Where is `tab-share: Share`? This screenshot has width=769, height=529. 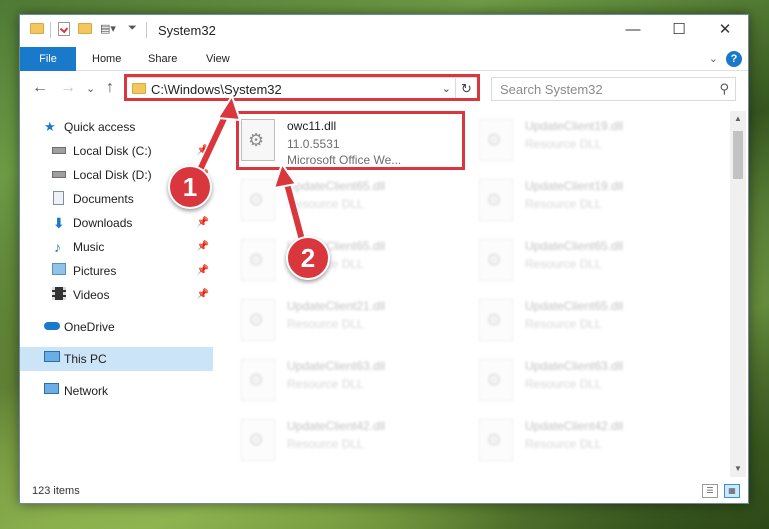
tab-share: Share is located at coordinates (162, 59).